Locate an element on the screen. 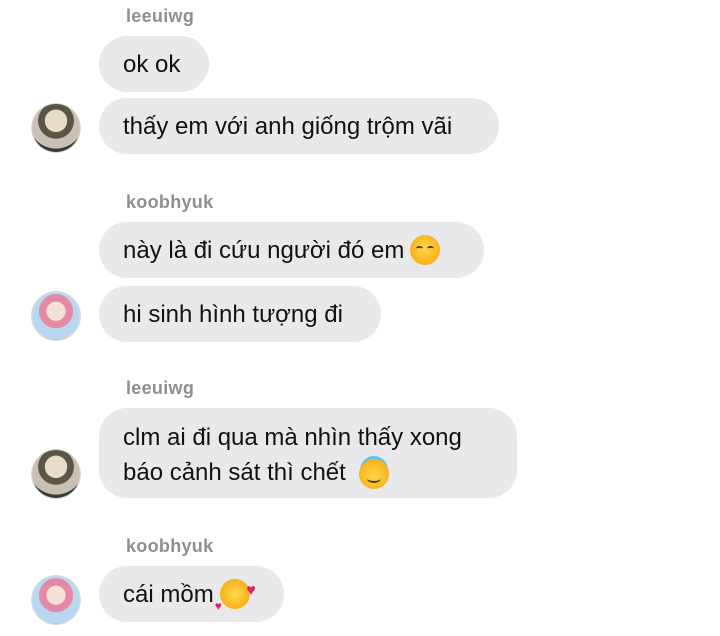 Image resolution: width=720 pixels, height=636 pixels. halo-face-icon is located at coordinates (373, 473).